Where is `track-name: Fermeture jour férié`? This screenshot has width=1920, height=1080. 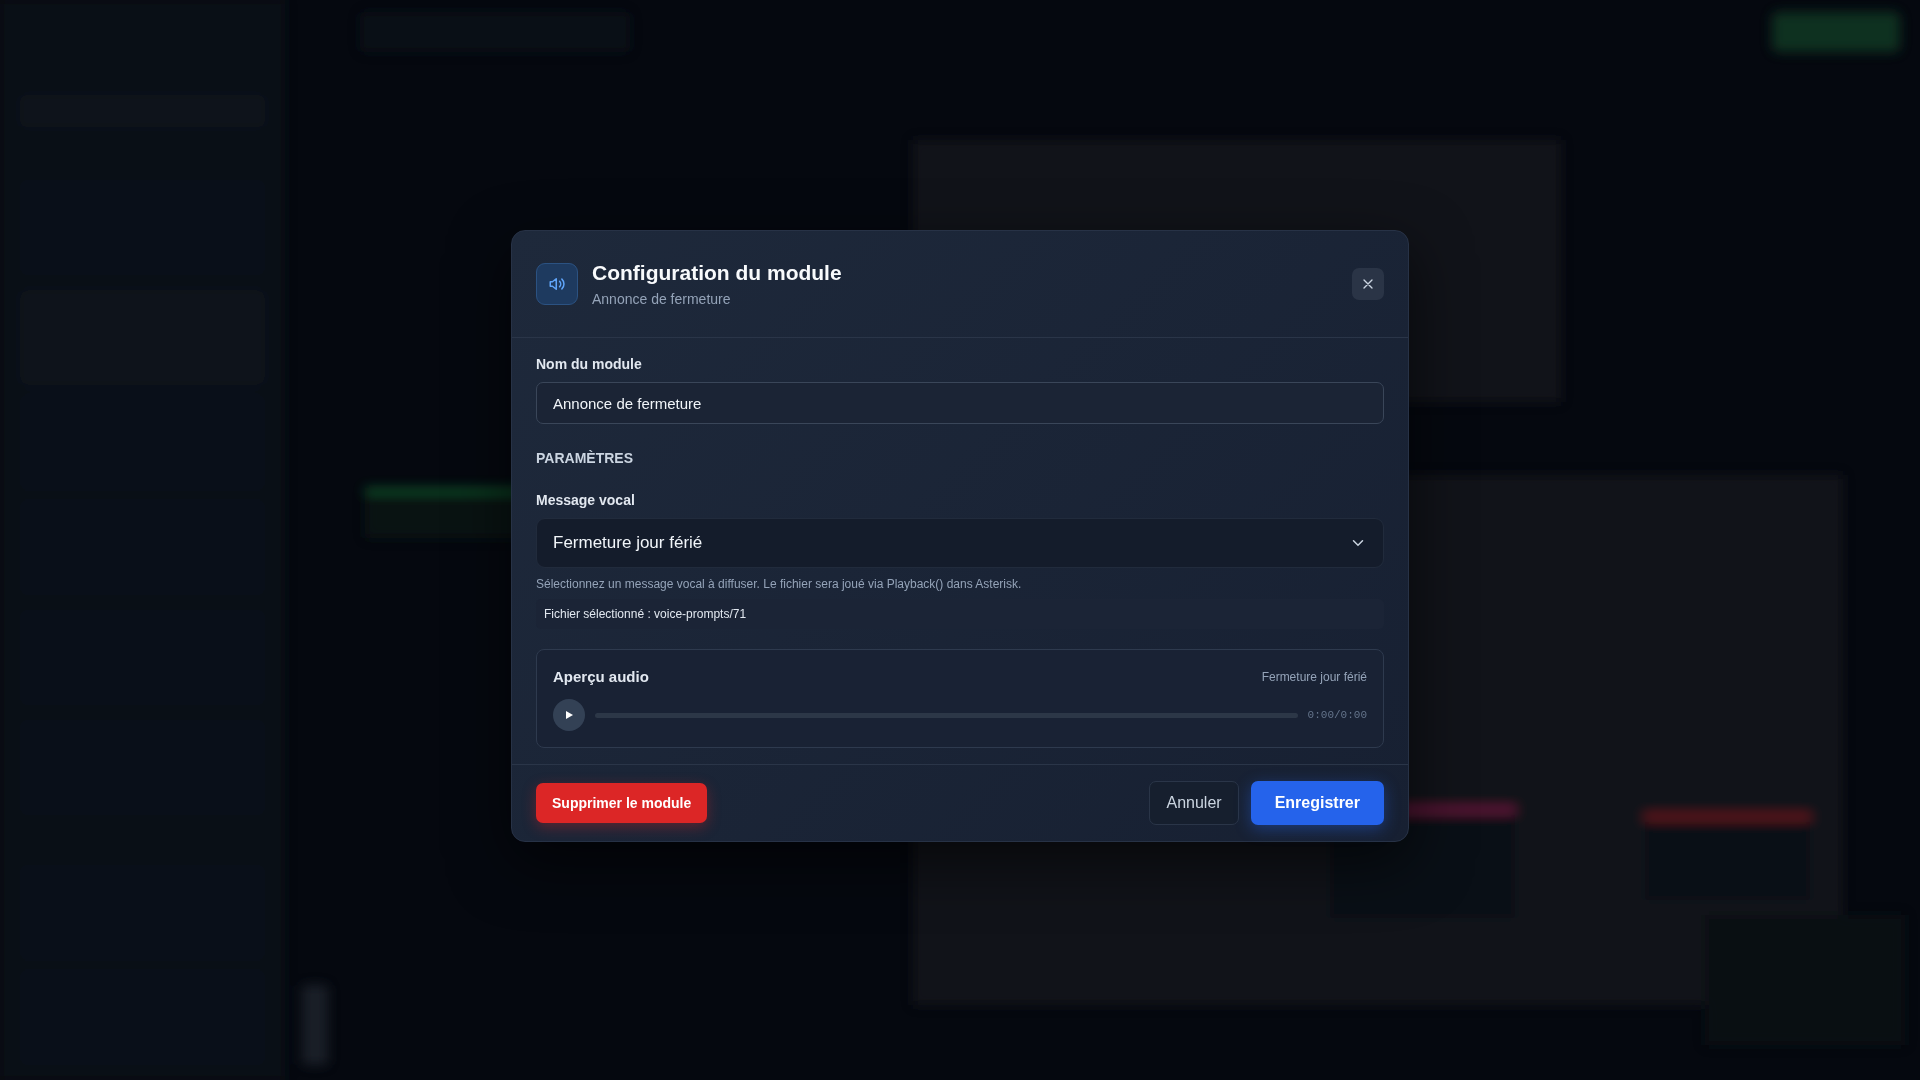
track-name: Fermeture jour férié is located at coordinates (1314, 676).